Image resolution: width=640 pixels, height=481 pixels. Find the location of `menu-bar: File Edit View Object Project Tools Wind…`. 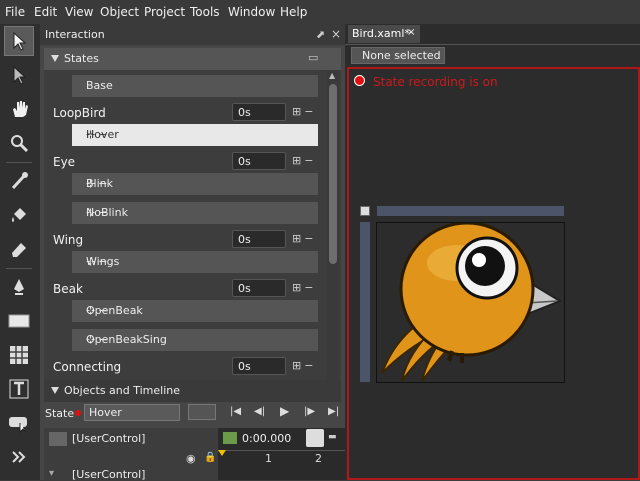

menu-bar: File Edit View Object Project Tools Wind… is located at coordinates (320, 12).